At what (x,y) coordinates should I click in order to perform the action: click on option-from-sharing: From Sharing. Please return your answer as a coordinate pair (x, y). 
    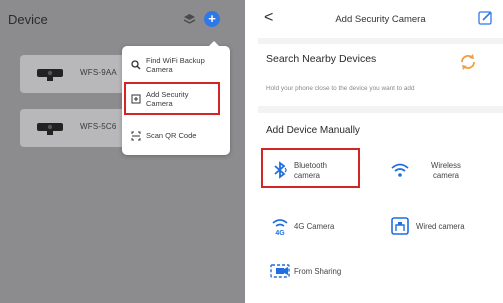
    Looking at the image, I should click on (317, 273).